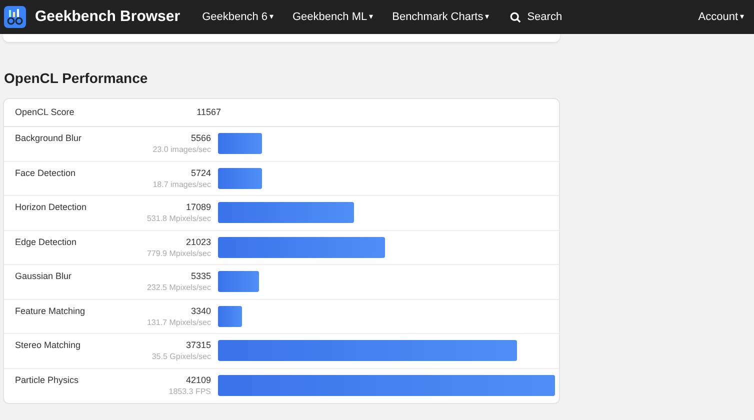 The width and height of the screenshot is (754, 420). Describe the element at coordinates (200, 276) in the screenshot. I see `test-score: 5335` at that location.